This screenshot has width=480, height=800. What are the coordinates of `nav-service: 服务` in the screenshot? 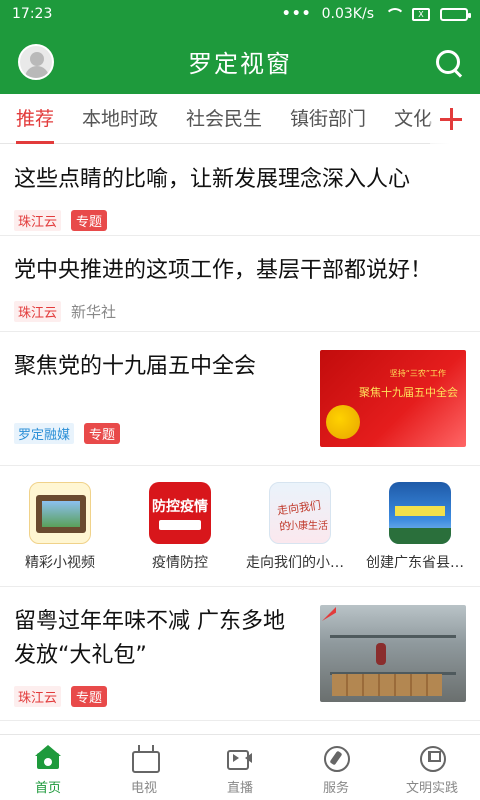 It's located at (336, 767).